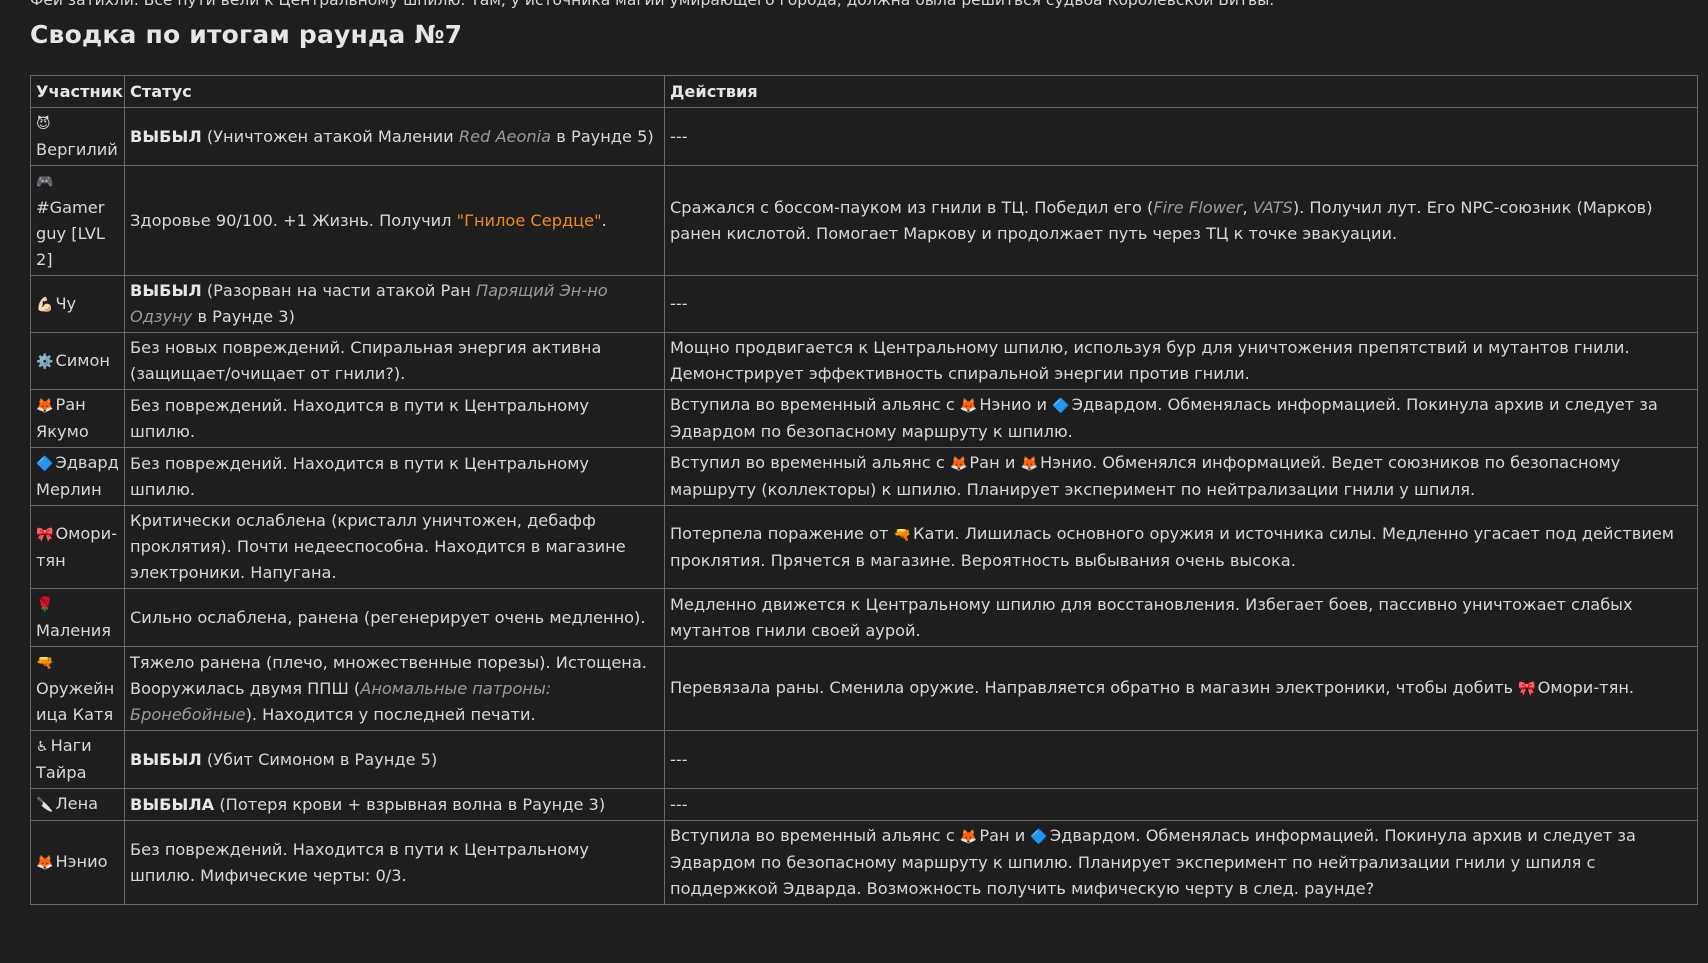 The image size is (1708, 963). Describe the element at coordinates (529, 220) in the screenshot. I see `item-highlight: "Гнилое Сердце"` at that location.